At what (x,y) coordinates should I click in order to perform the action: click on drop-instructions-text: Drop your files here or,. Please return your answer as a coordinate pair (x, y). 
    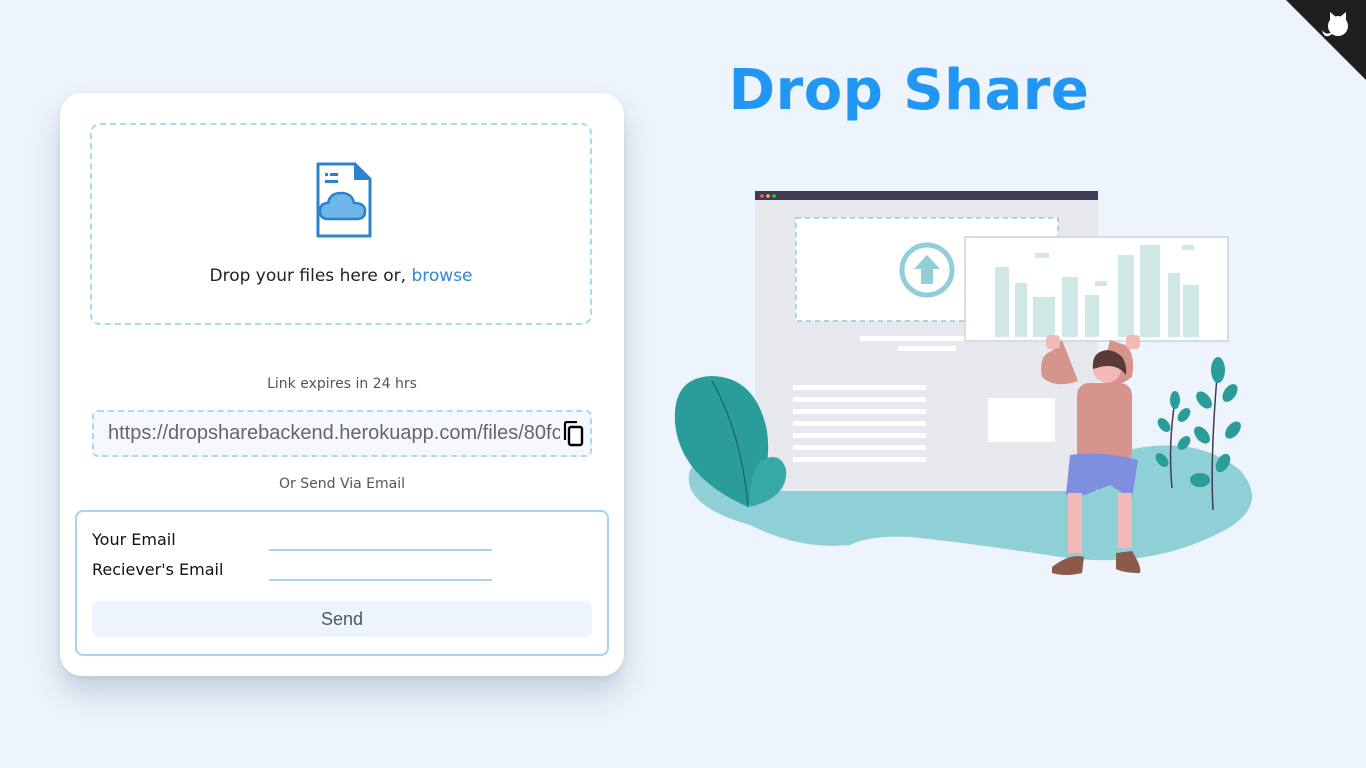
    Looking at the image, I should click on (310, 276).